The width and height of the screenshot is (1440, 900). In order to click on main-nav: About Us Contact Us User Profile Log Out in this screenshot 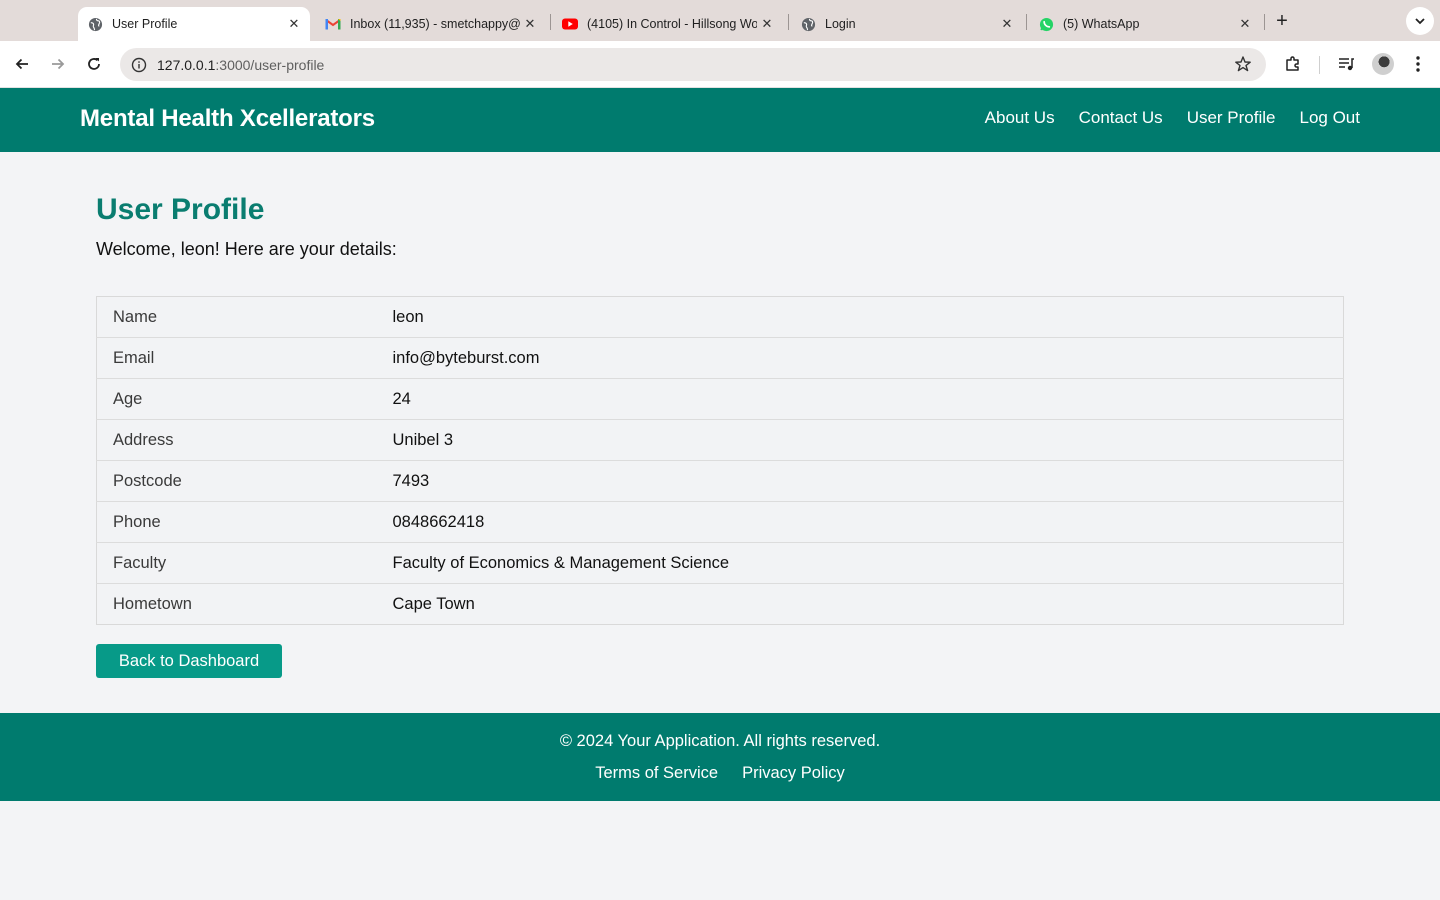, I will do `click(1172, 118)`.